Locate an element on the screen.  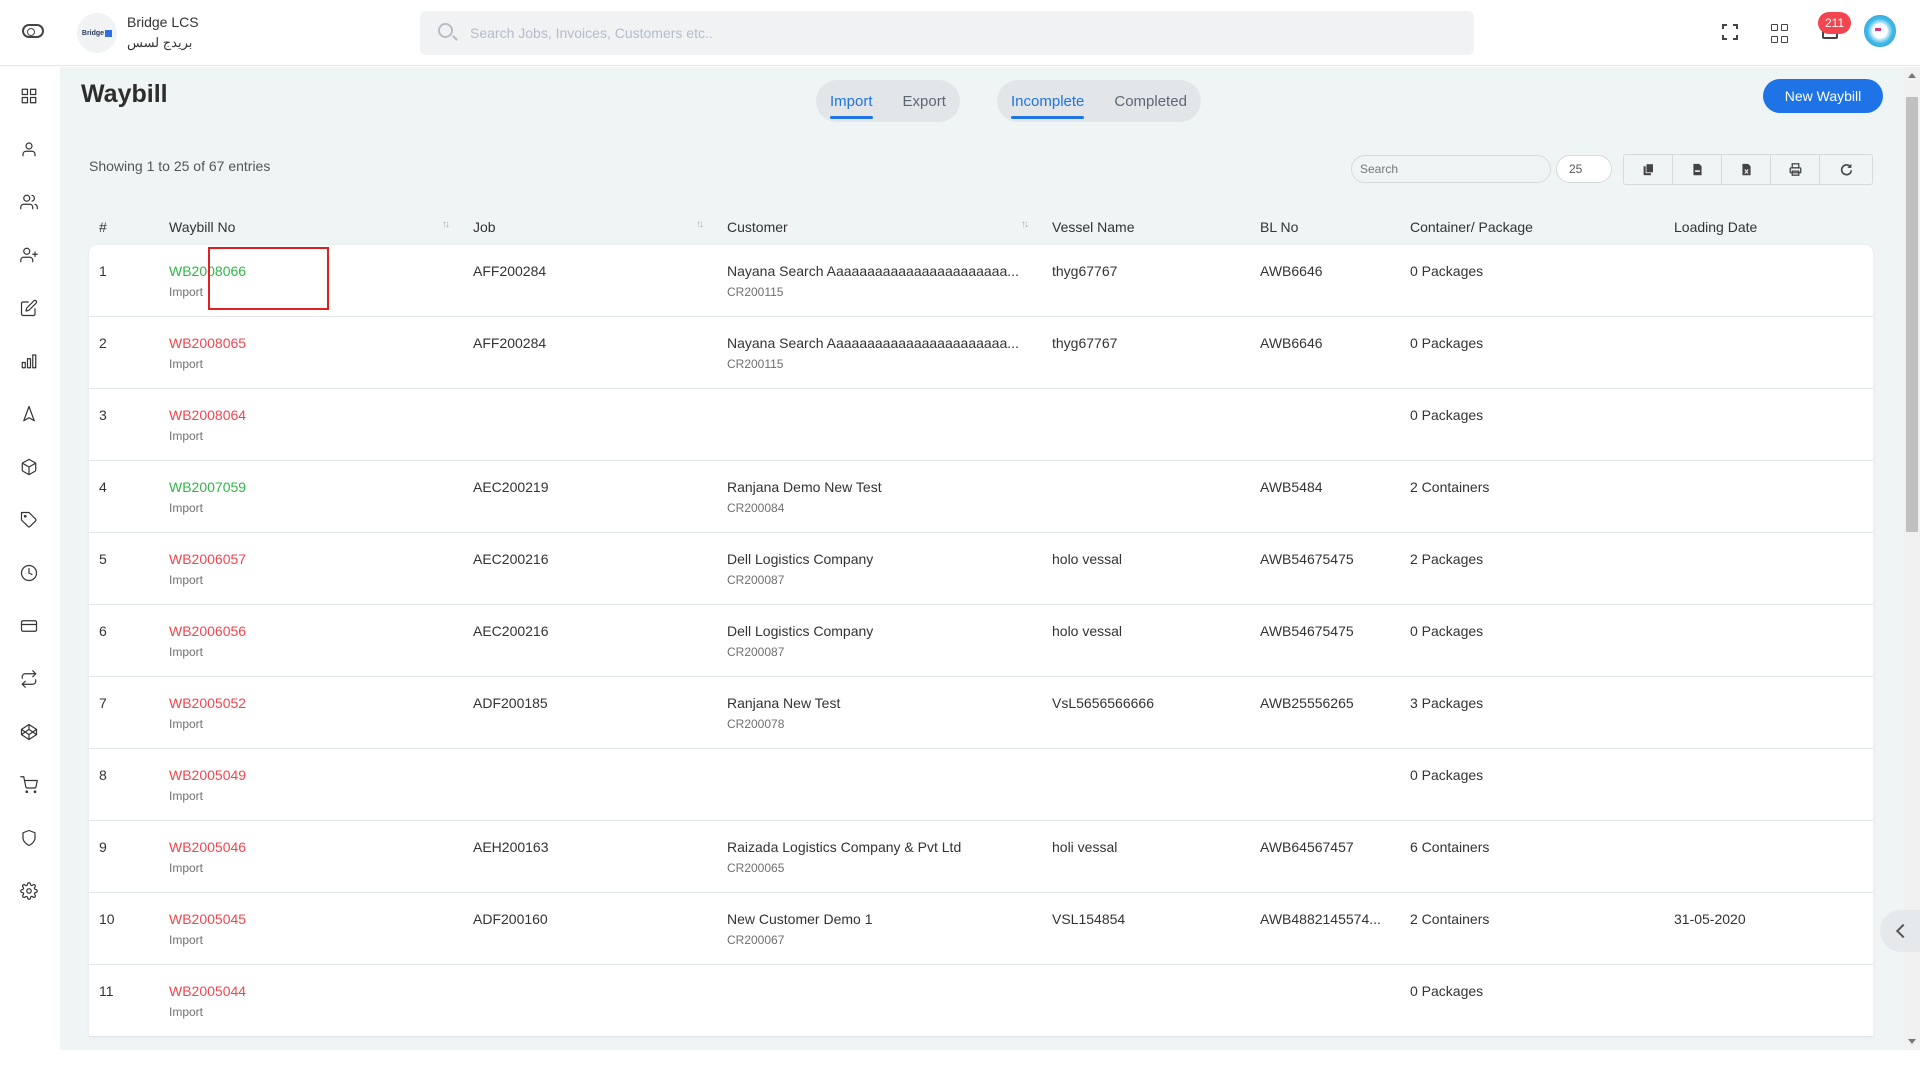
table-row: 8 WB2005049 0 Packages Import is located at coordinates (981, 785).